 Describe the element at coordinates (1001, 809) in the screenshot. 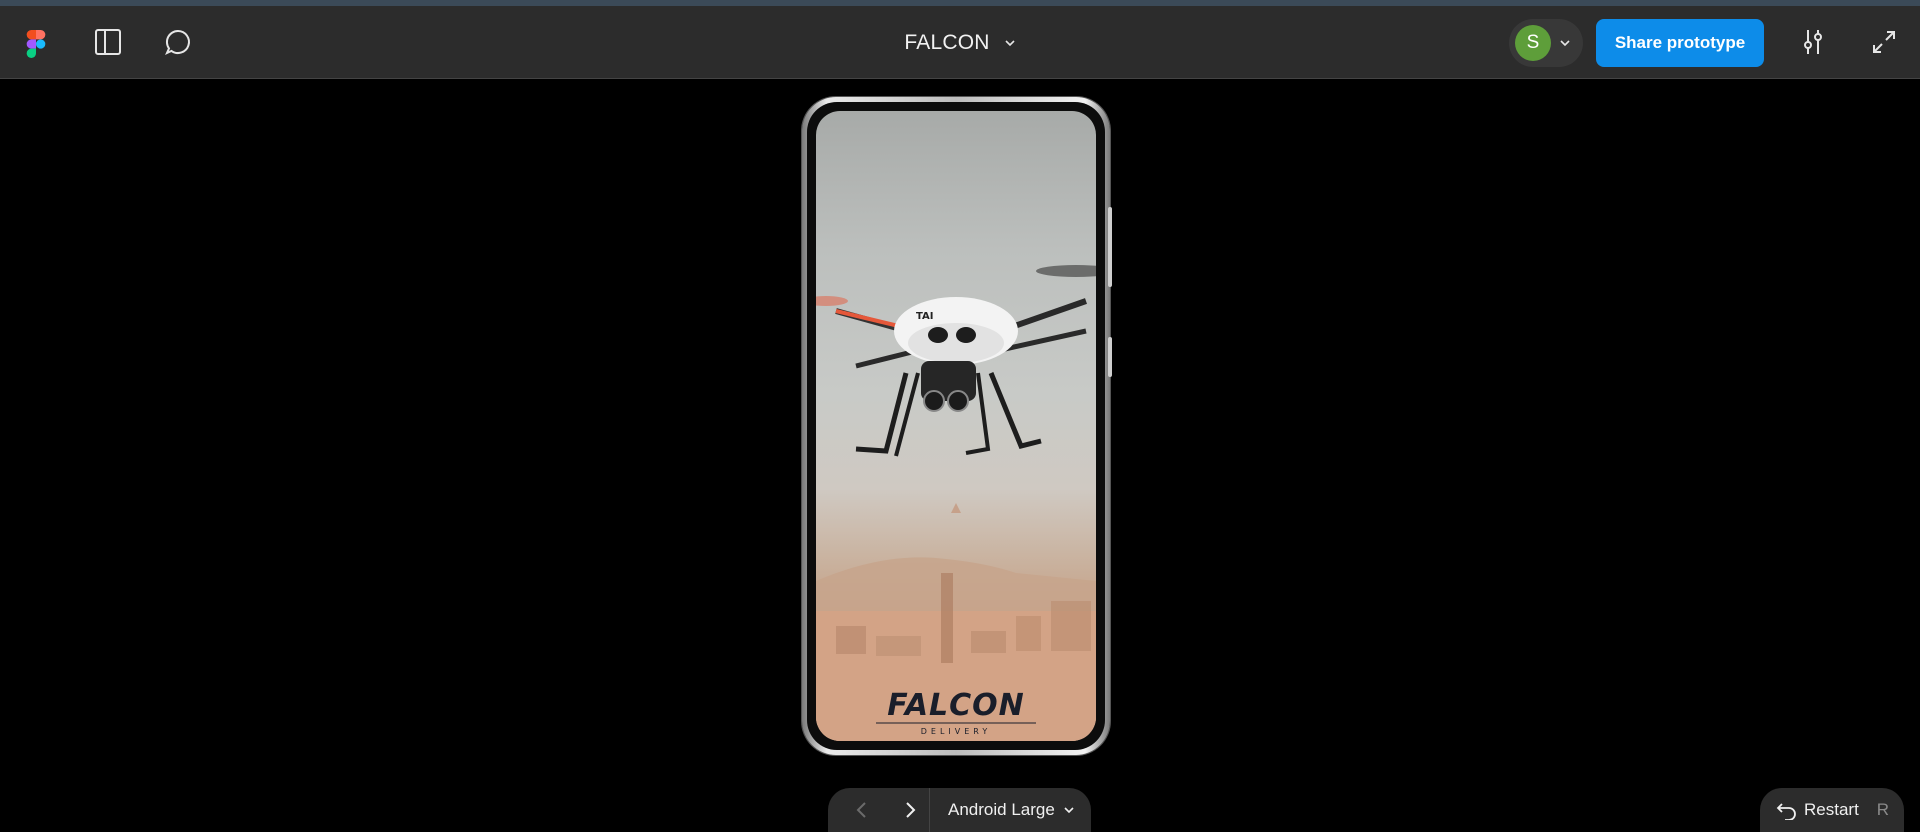

I see `device-label: Android Large` at that location.